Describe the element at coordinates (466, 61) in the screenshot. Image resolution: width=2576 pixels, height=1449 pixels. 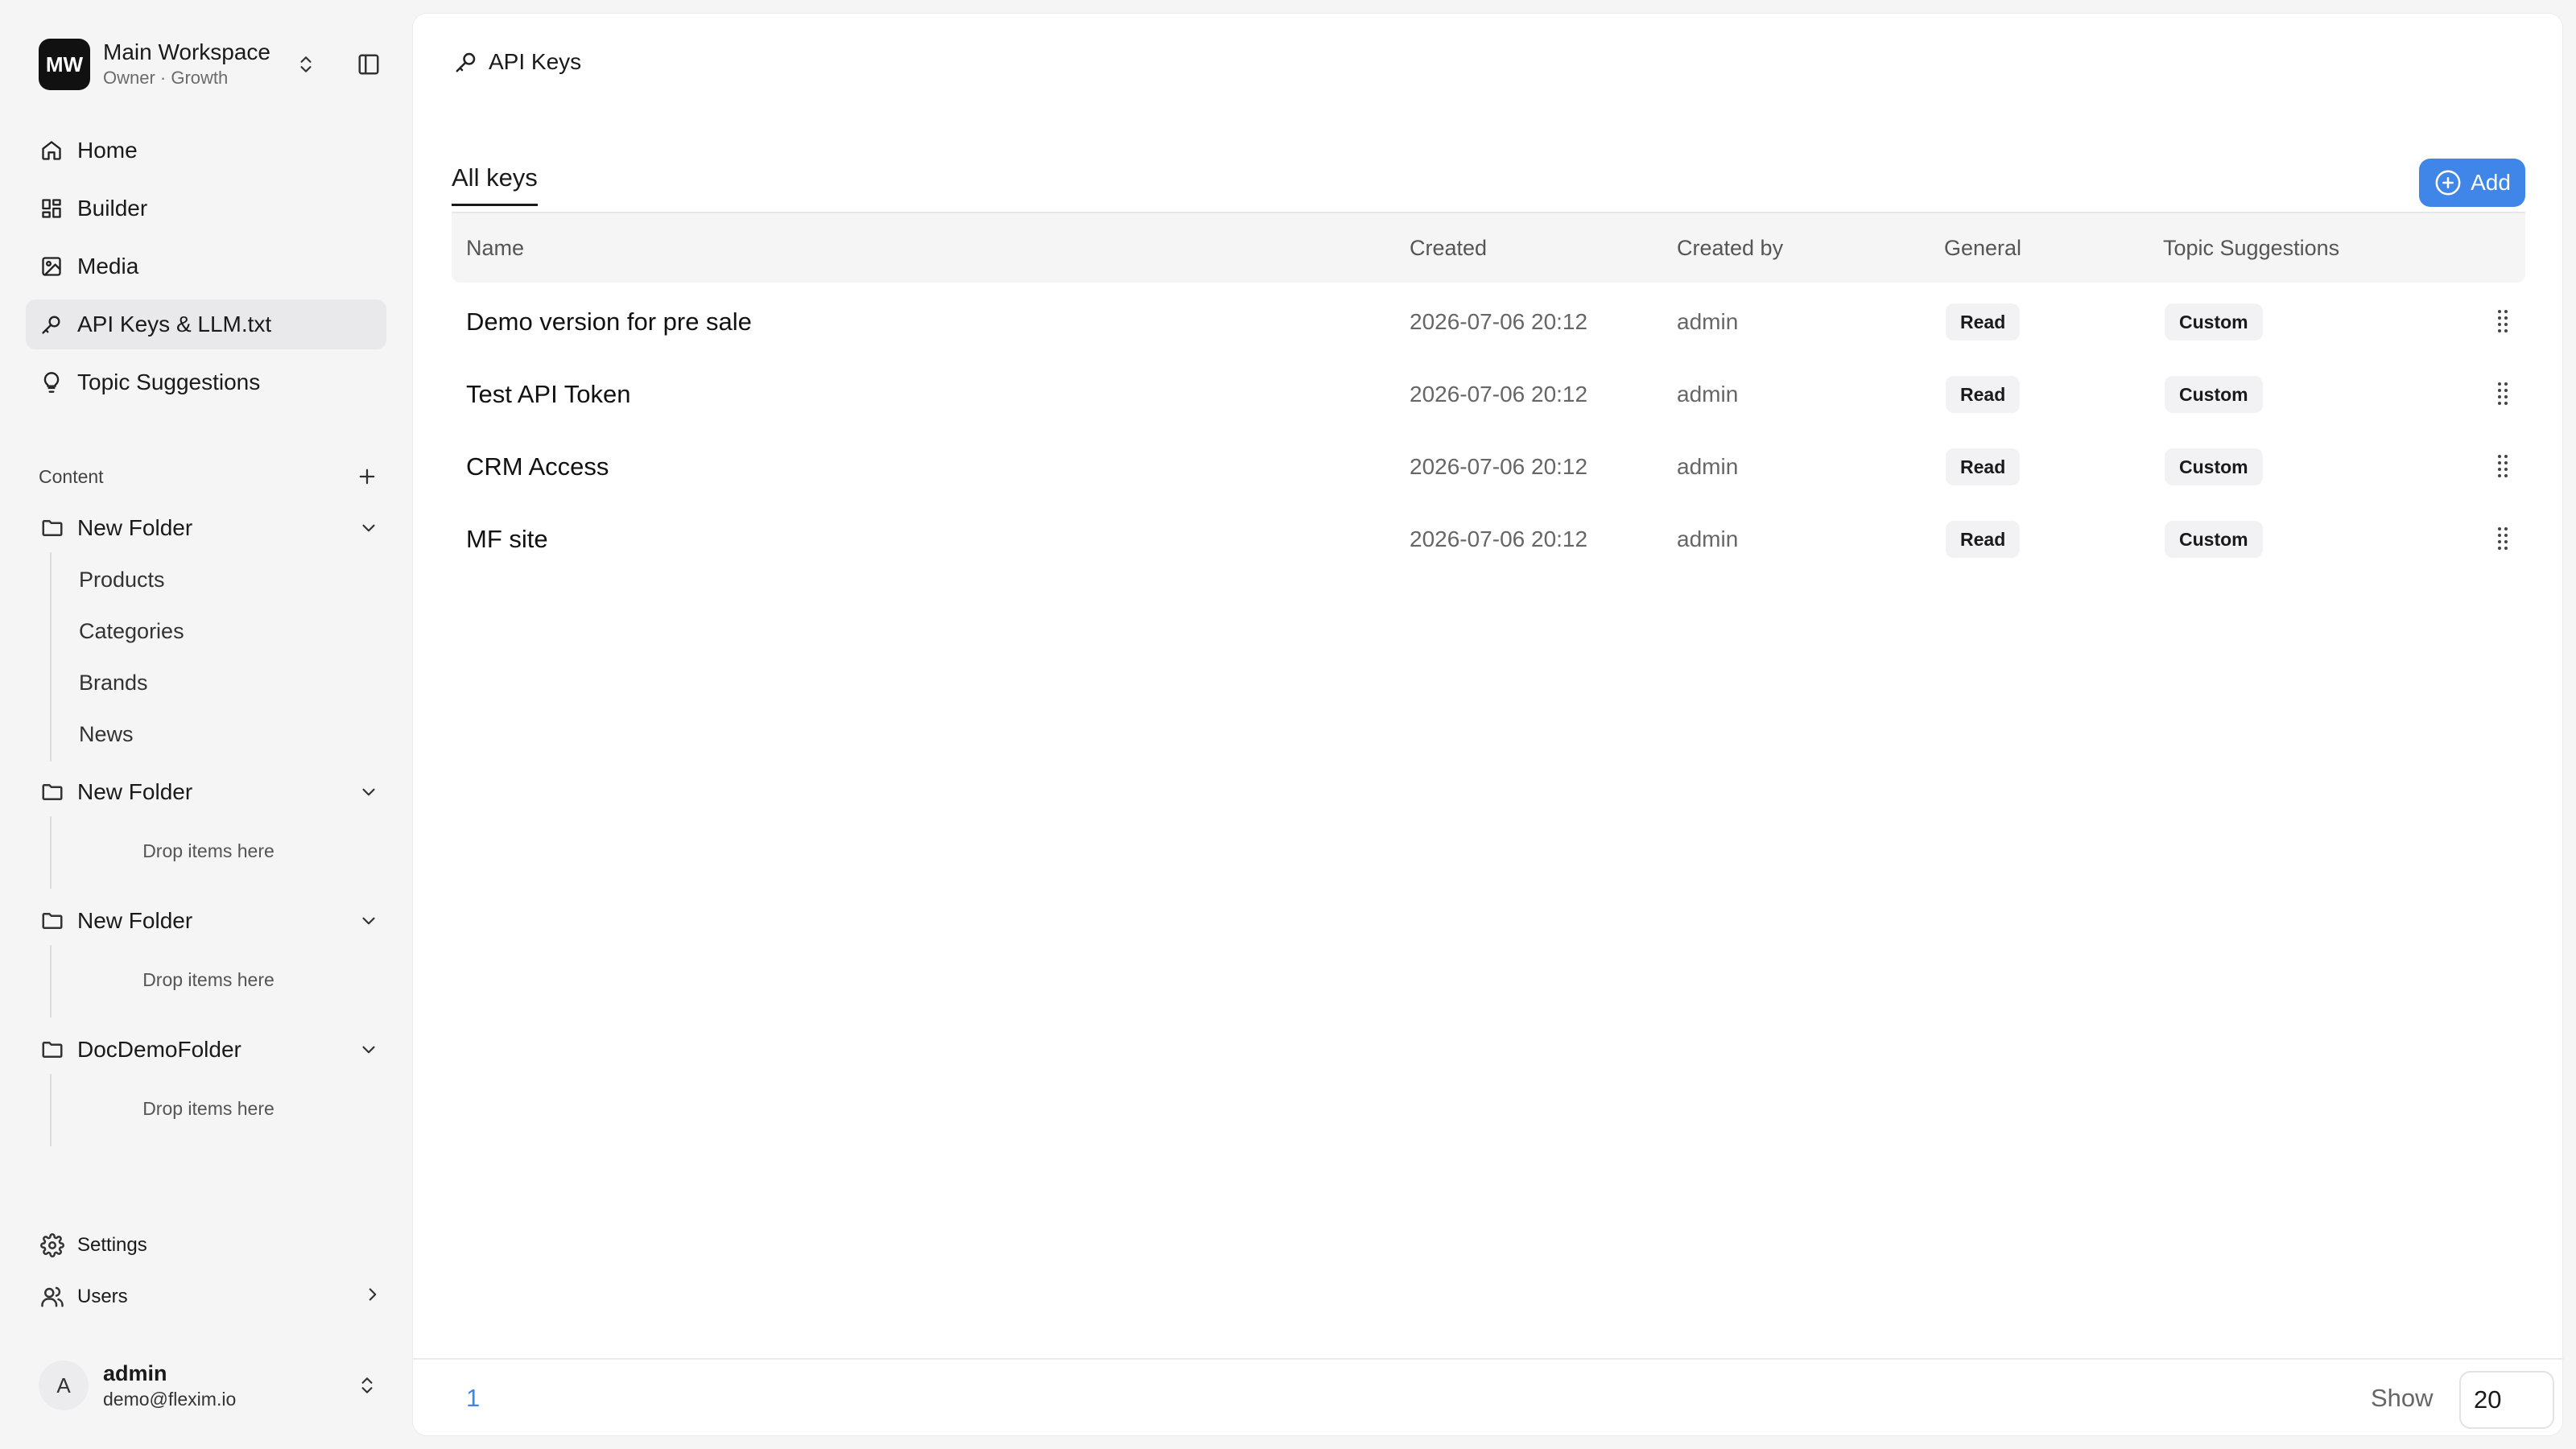
I see `key-icon` at that location.